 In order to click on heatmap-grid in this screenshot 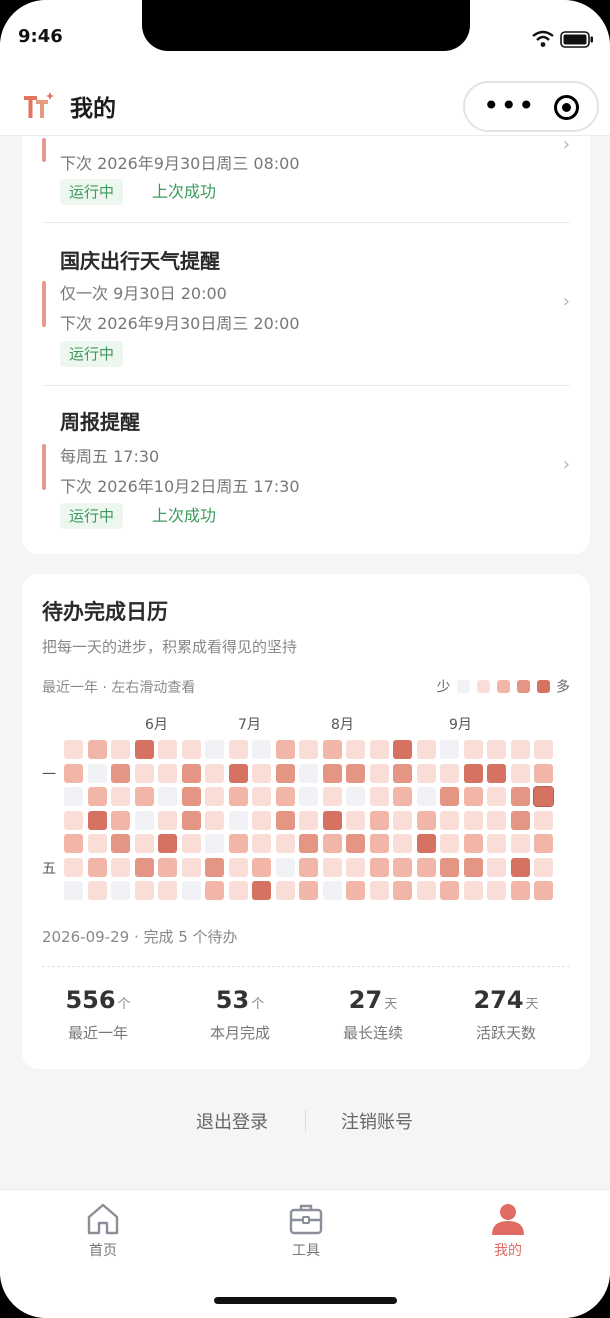, I will do `click(314, 821)`.